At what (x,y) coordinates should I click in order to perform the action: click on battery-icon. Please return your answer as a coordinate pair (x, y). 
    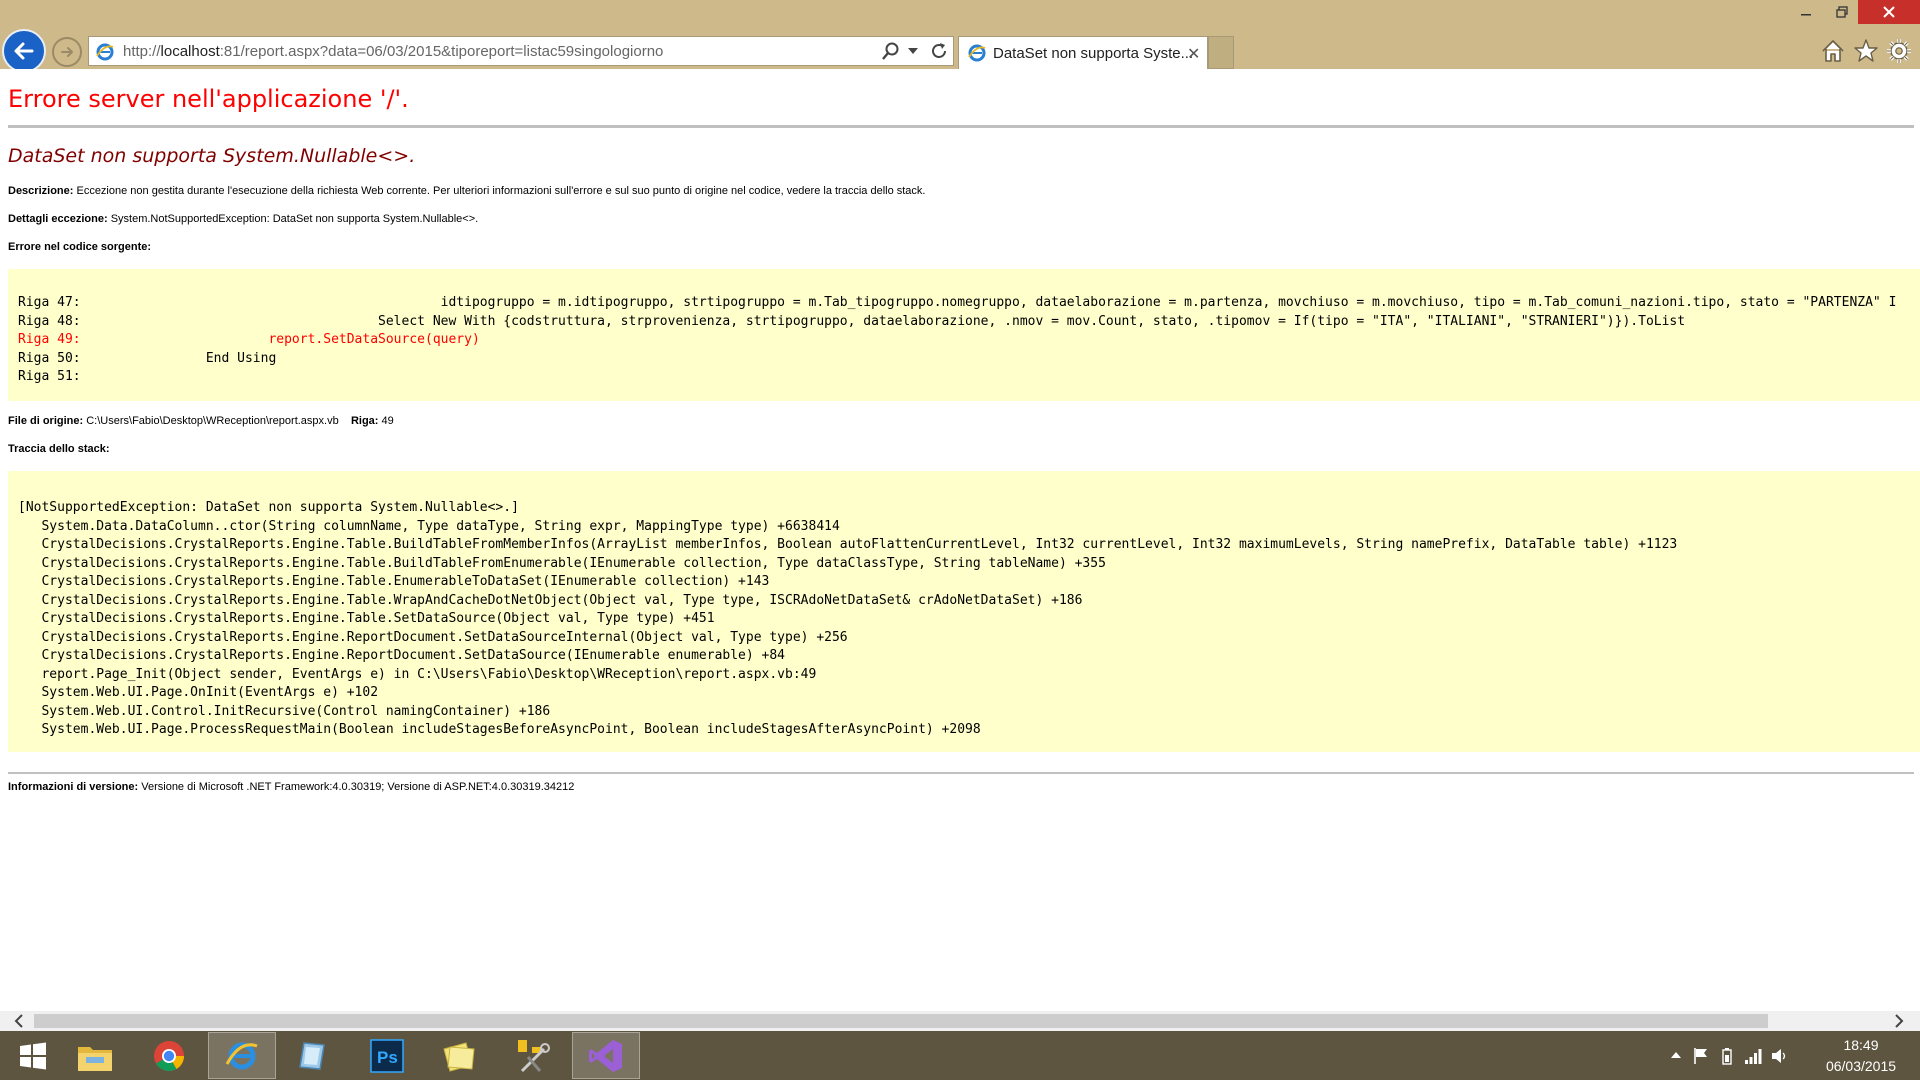
    Looking at the image, I should click on (1727, 1056).